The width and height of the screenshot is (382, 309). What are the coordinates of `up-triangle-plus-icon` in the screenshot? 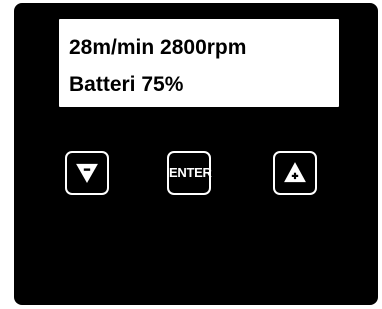 It's located at (295, 172).